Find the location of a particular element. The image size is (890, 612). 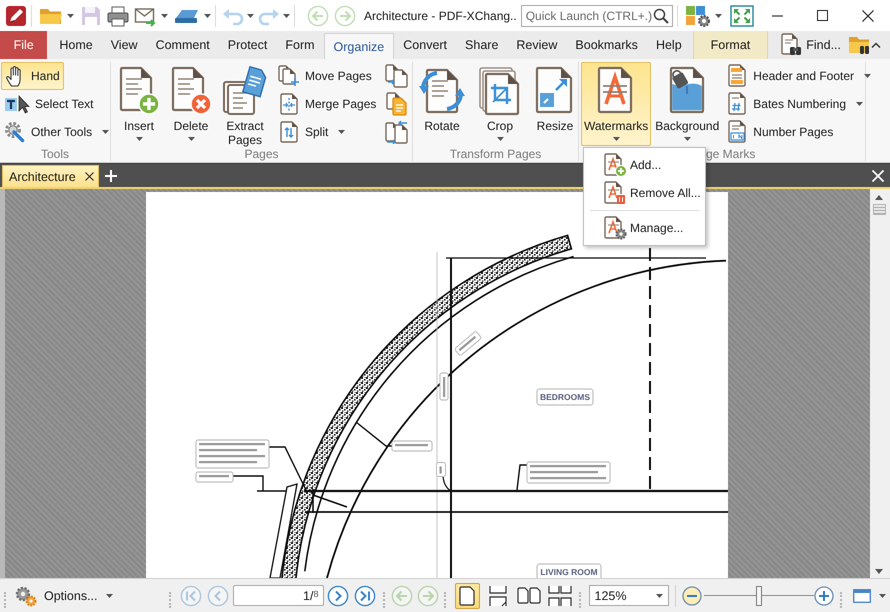

find-page-icon is located at coordinates (791, 45).